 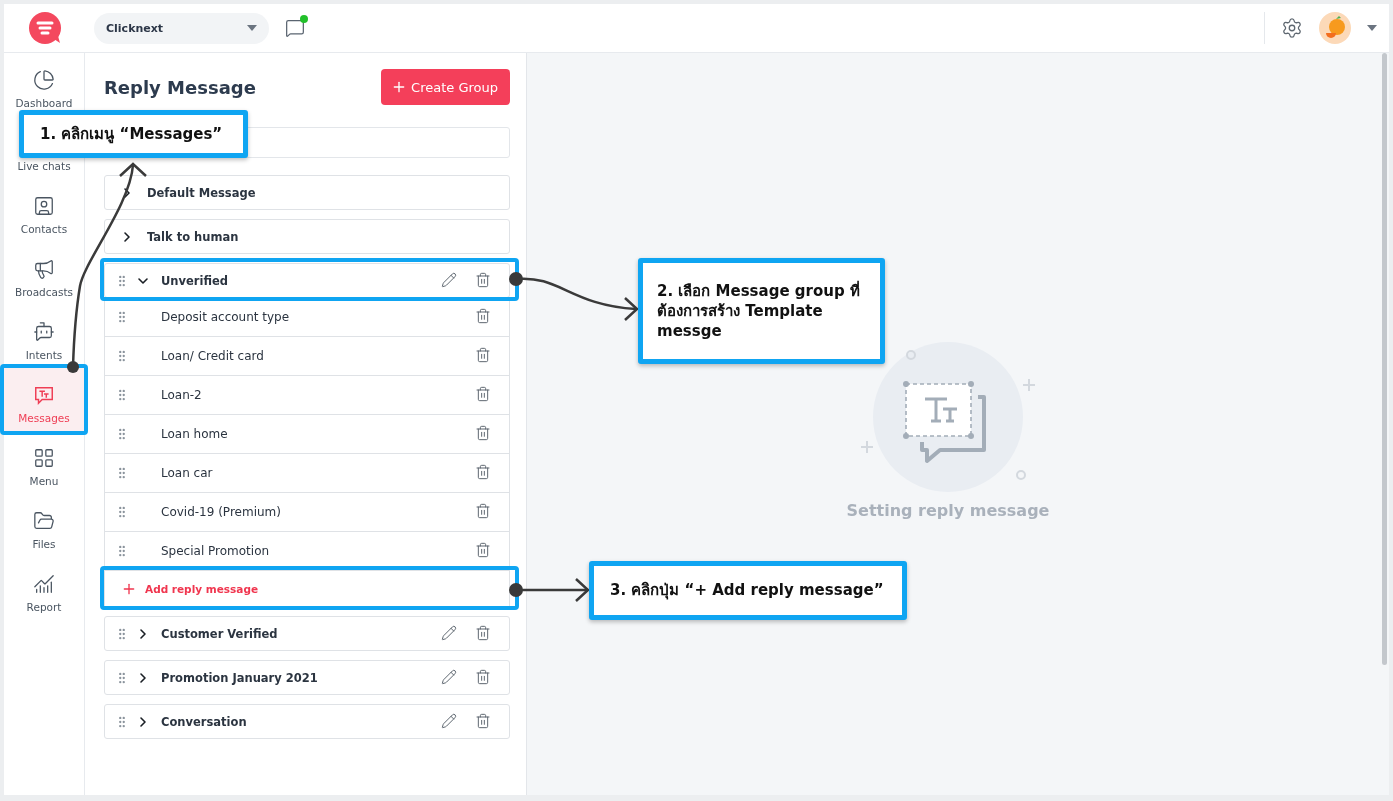 I want to click on message-name: Loan home, so click(x=195, y=434).